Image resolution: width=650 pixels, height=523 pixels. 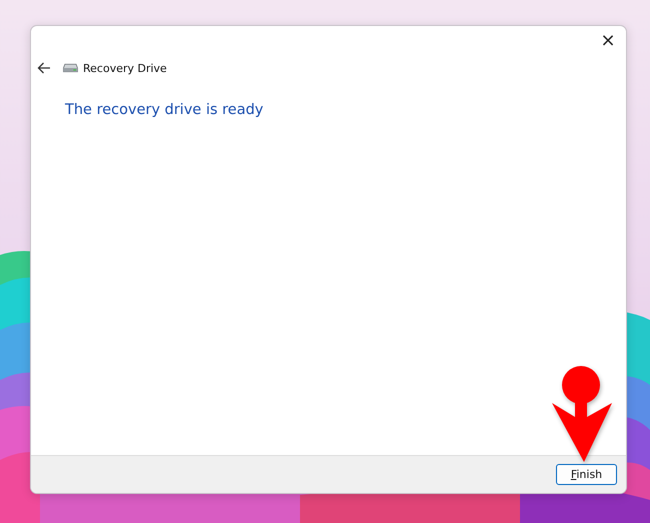 I want to click on close-button: ×, so click(x=608, y=40).